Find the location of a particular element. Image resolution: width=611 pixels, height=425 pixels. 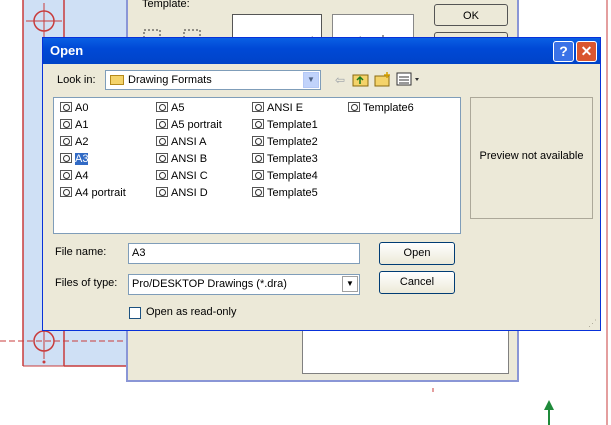

dialog-title: Open is located at coordinates (67, 50).